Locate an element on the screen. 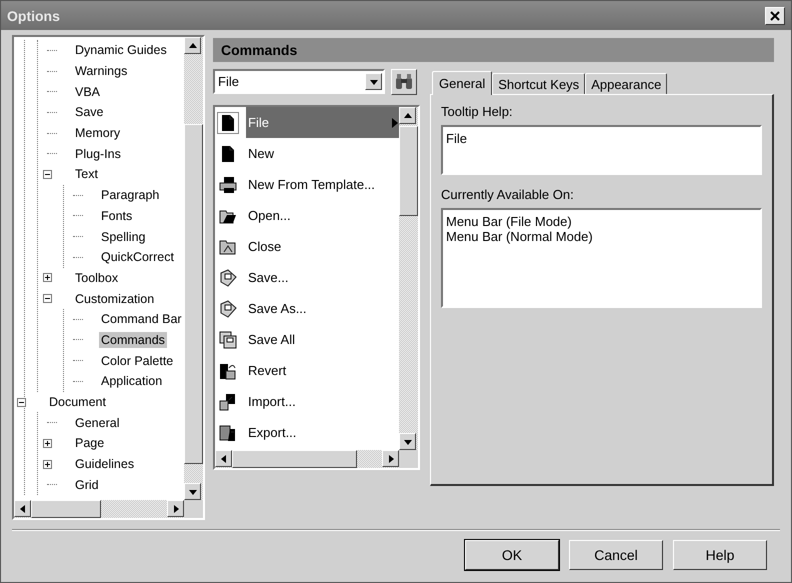 This screenshot has height=583, width=792. category-dropdown: File is located at coordinates (299, 81).